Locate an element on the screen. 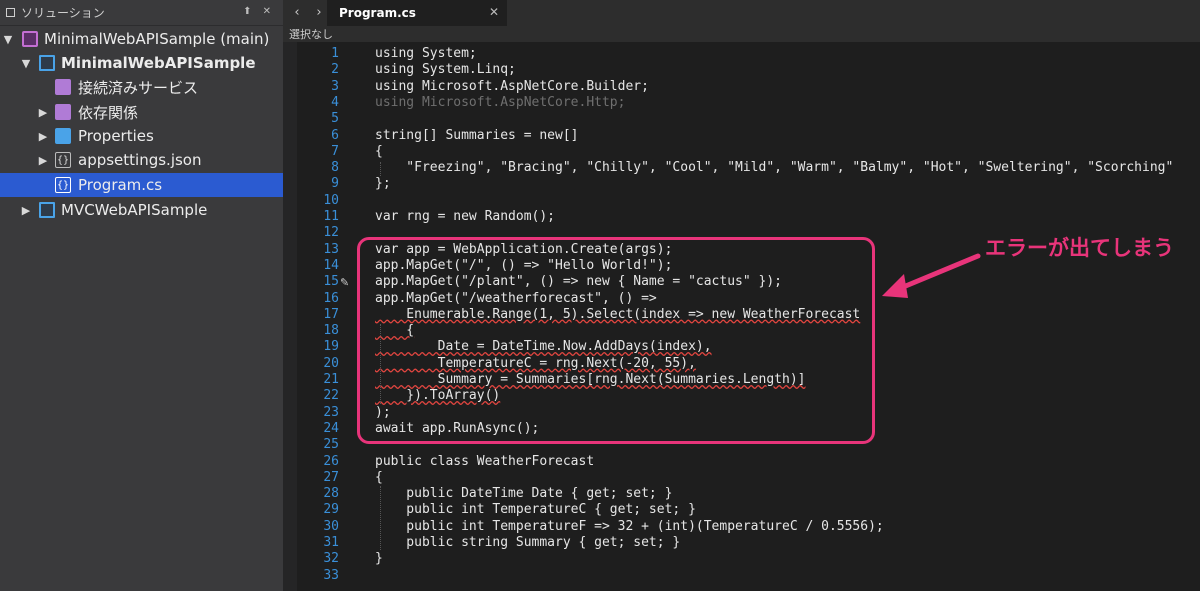 Image resolution: width=1200 pixels, height=591 pixels. tab-program-cs: Program.cs ✕ is located at coordinates (417, 14).